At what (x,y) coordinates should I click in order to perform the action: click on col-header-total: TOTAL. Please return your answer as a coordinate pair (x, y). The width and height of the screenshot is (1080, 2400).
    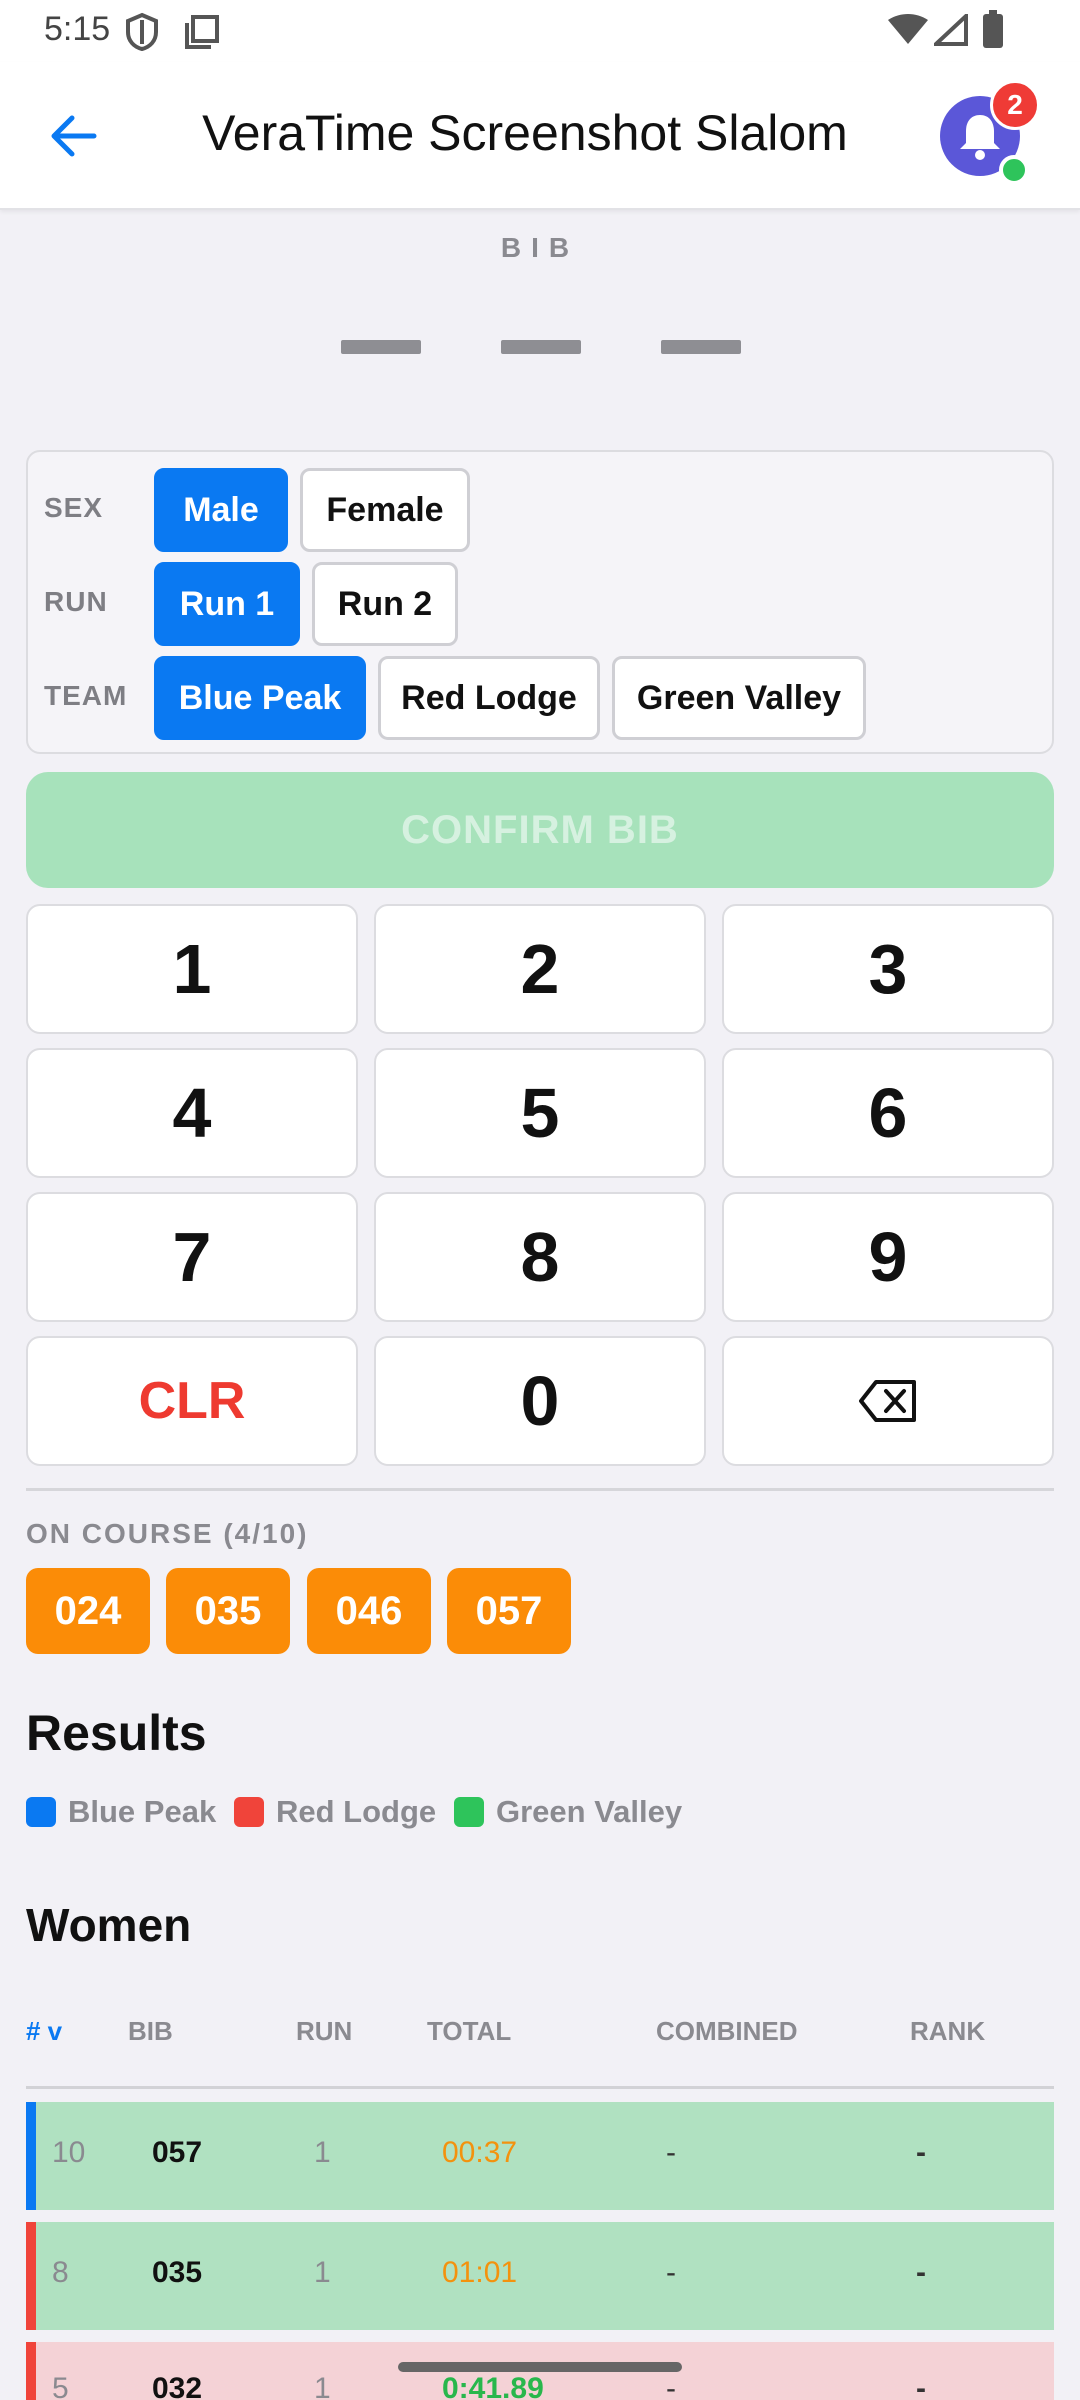
    Looking at the image, I should click on (469, 2031).